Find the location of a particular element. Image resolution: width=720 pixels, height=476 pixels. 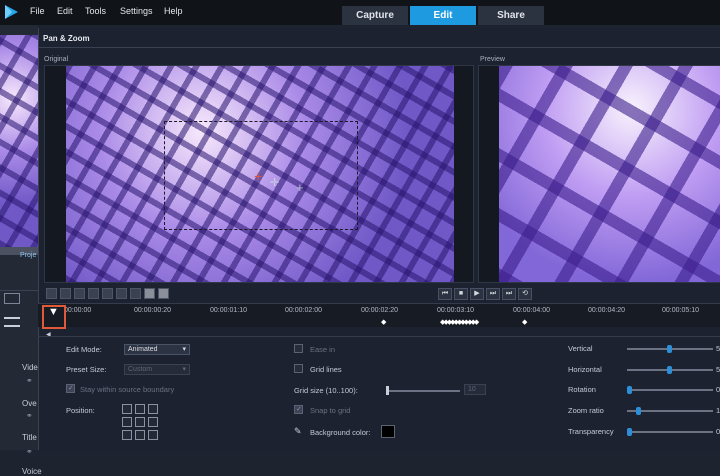

zoom-ratio-value: 1 is located at coordinates (718, 410).